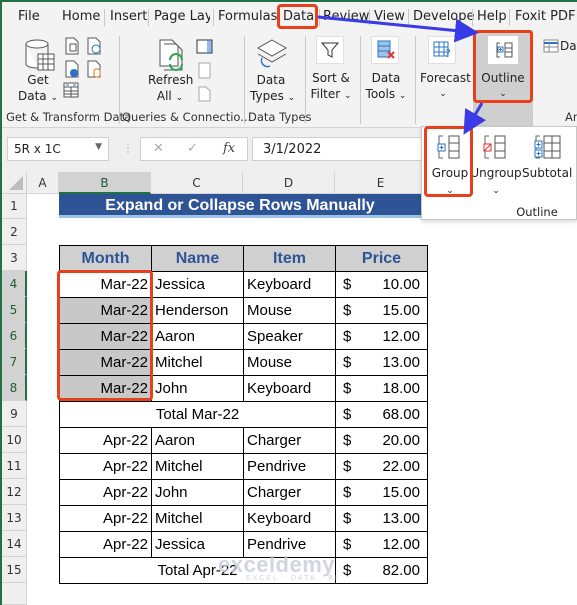  I want to click on header-name: Name, so click(197, 258).